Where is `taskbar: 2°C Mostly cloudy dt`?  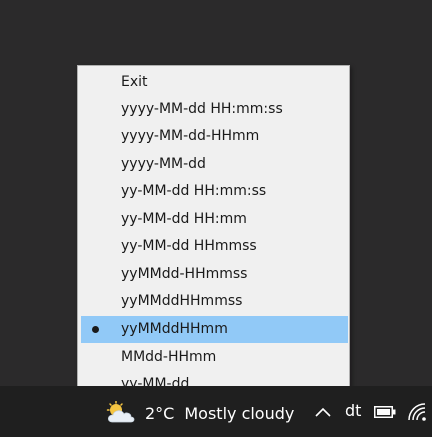 taskbar: 2°C Mostly cloudy dt is located at coordinates (216, 411).